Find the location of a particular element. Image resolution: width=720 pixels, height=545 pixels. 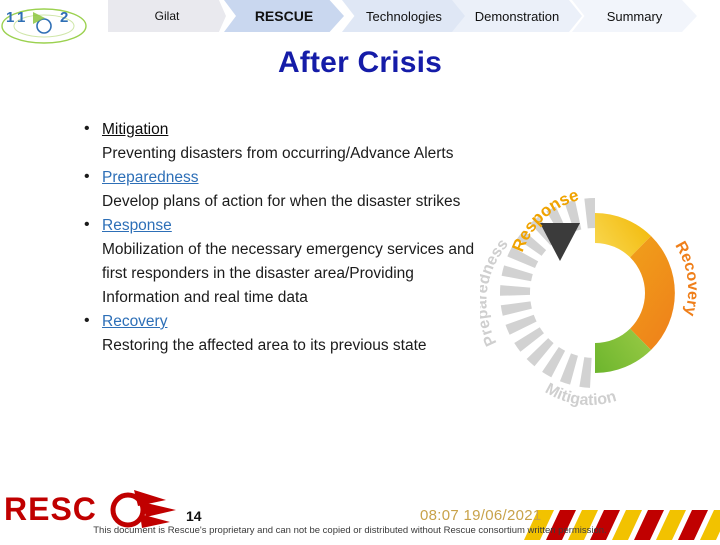

bullet-heading: Mitigation is located at coordinates (268, 129).